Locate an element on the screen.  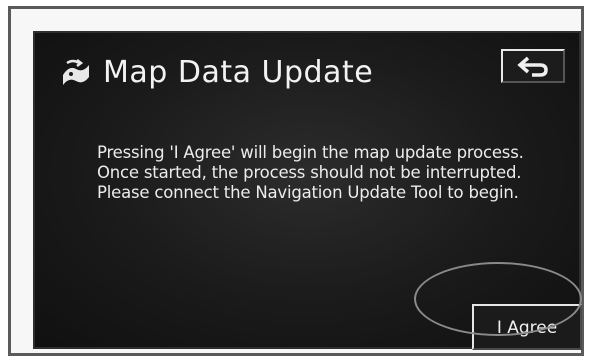
return-arrow-icon is located at coordinates (532, 66).